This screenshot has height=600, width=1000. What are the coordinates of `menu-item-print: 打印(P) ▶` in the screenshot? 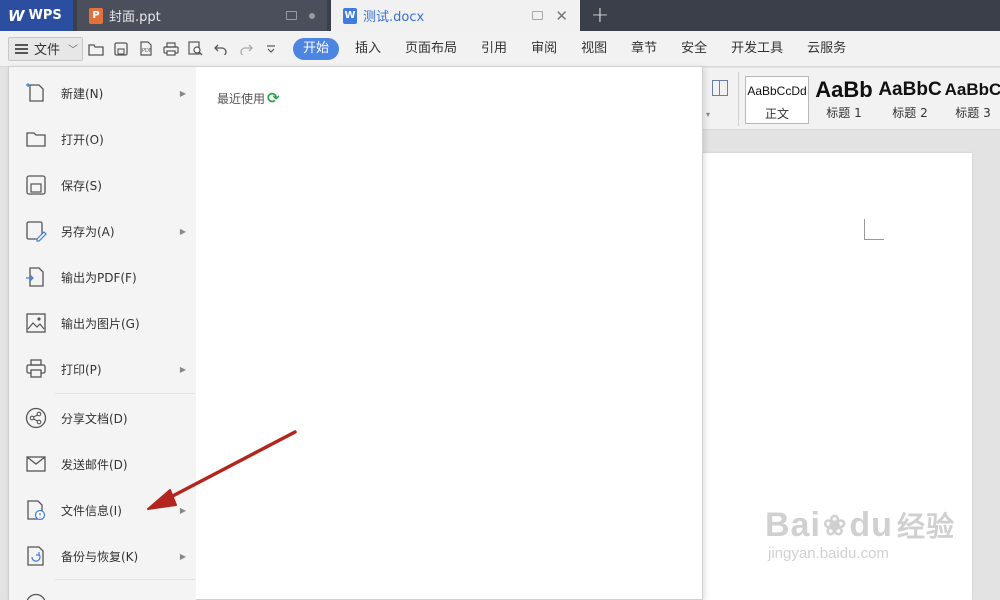 It's located at (102, 369).